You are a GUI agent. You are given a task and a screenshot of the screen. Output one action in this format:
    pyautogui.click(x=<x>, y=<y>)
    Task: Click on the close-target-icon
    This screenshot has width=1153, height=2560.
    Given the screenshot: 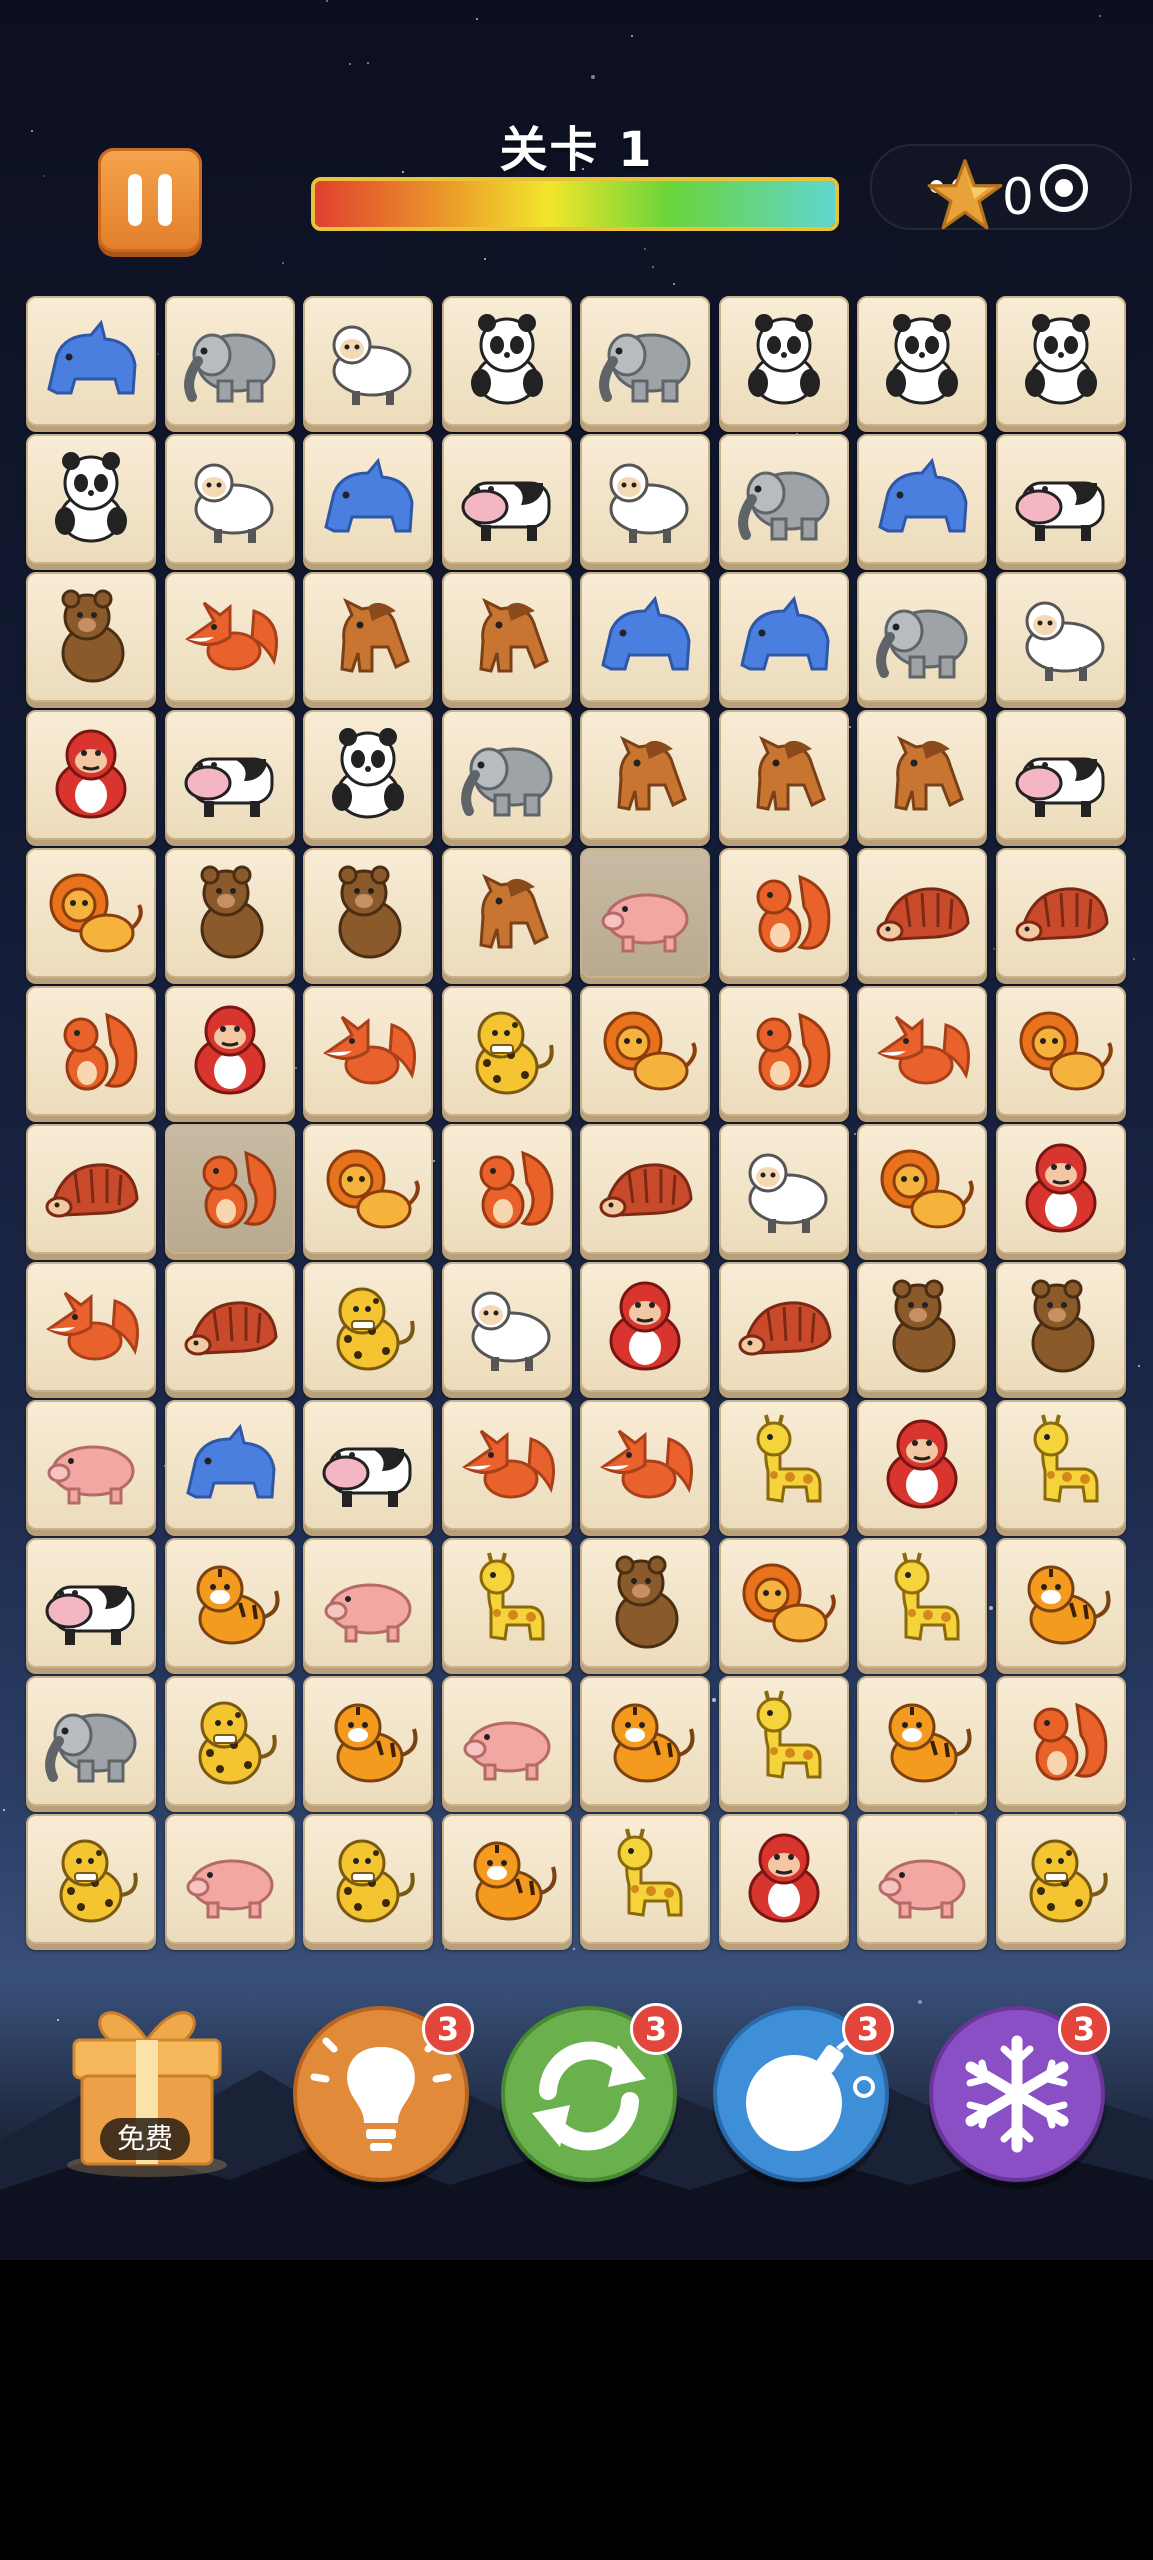 What is the action you would take?
    pyautogui.click(x=1064, y=188)
    